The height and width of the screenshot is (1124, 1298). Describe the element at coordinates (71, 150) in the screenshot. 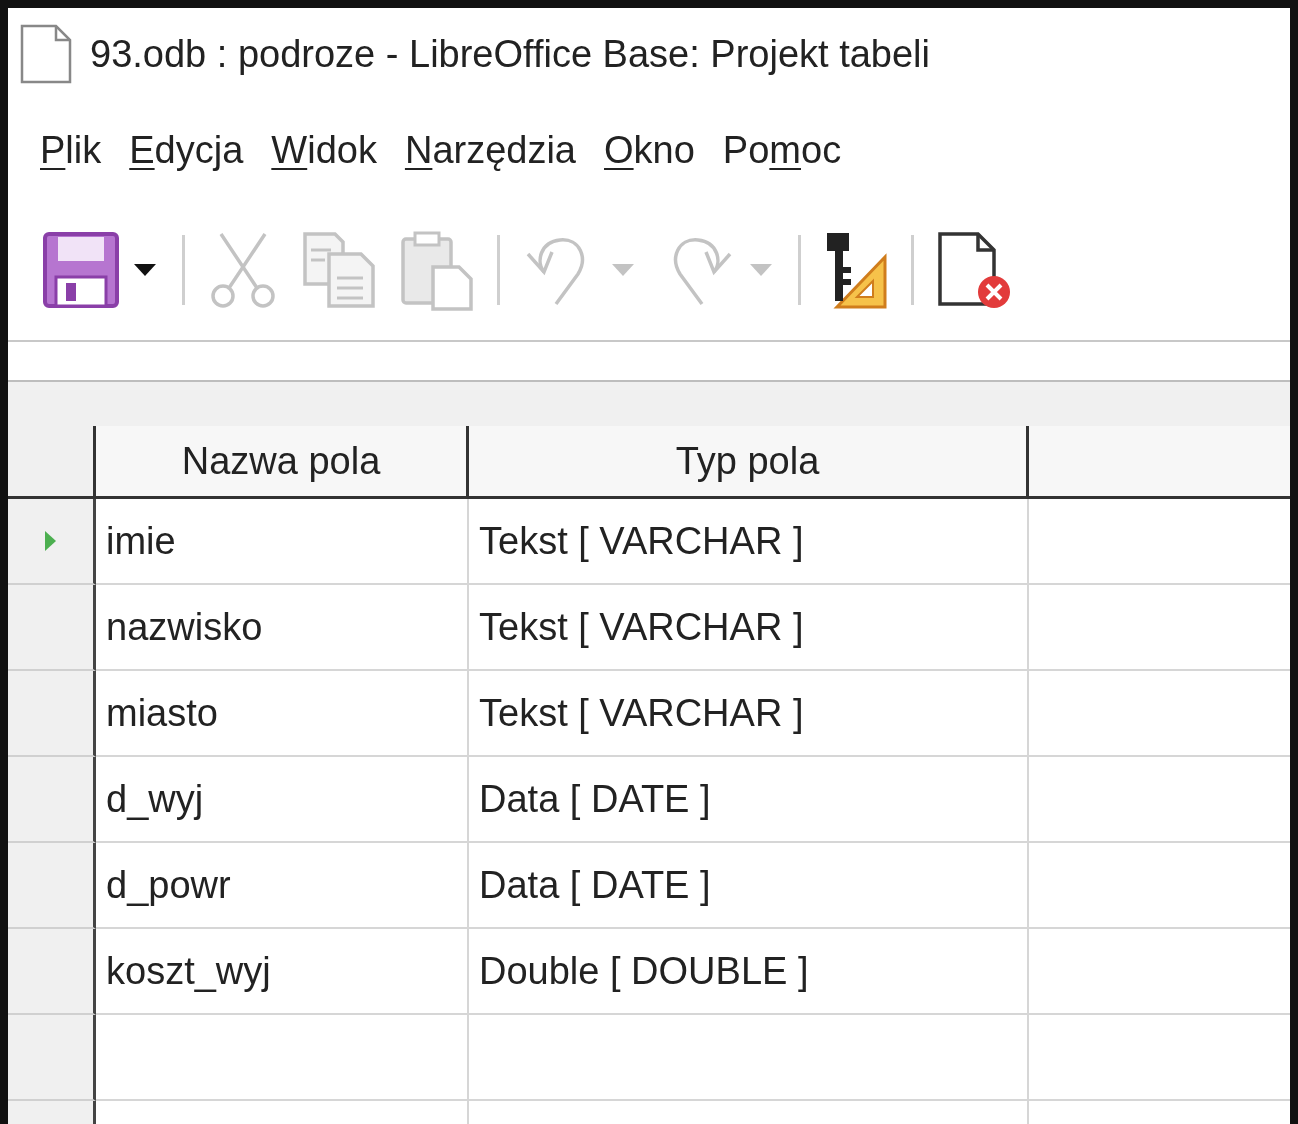

I see `menu-item: Plik` at that location.